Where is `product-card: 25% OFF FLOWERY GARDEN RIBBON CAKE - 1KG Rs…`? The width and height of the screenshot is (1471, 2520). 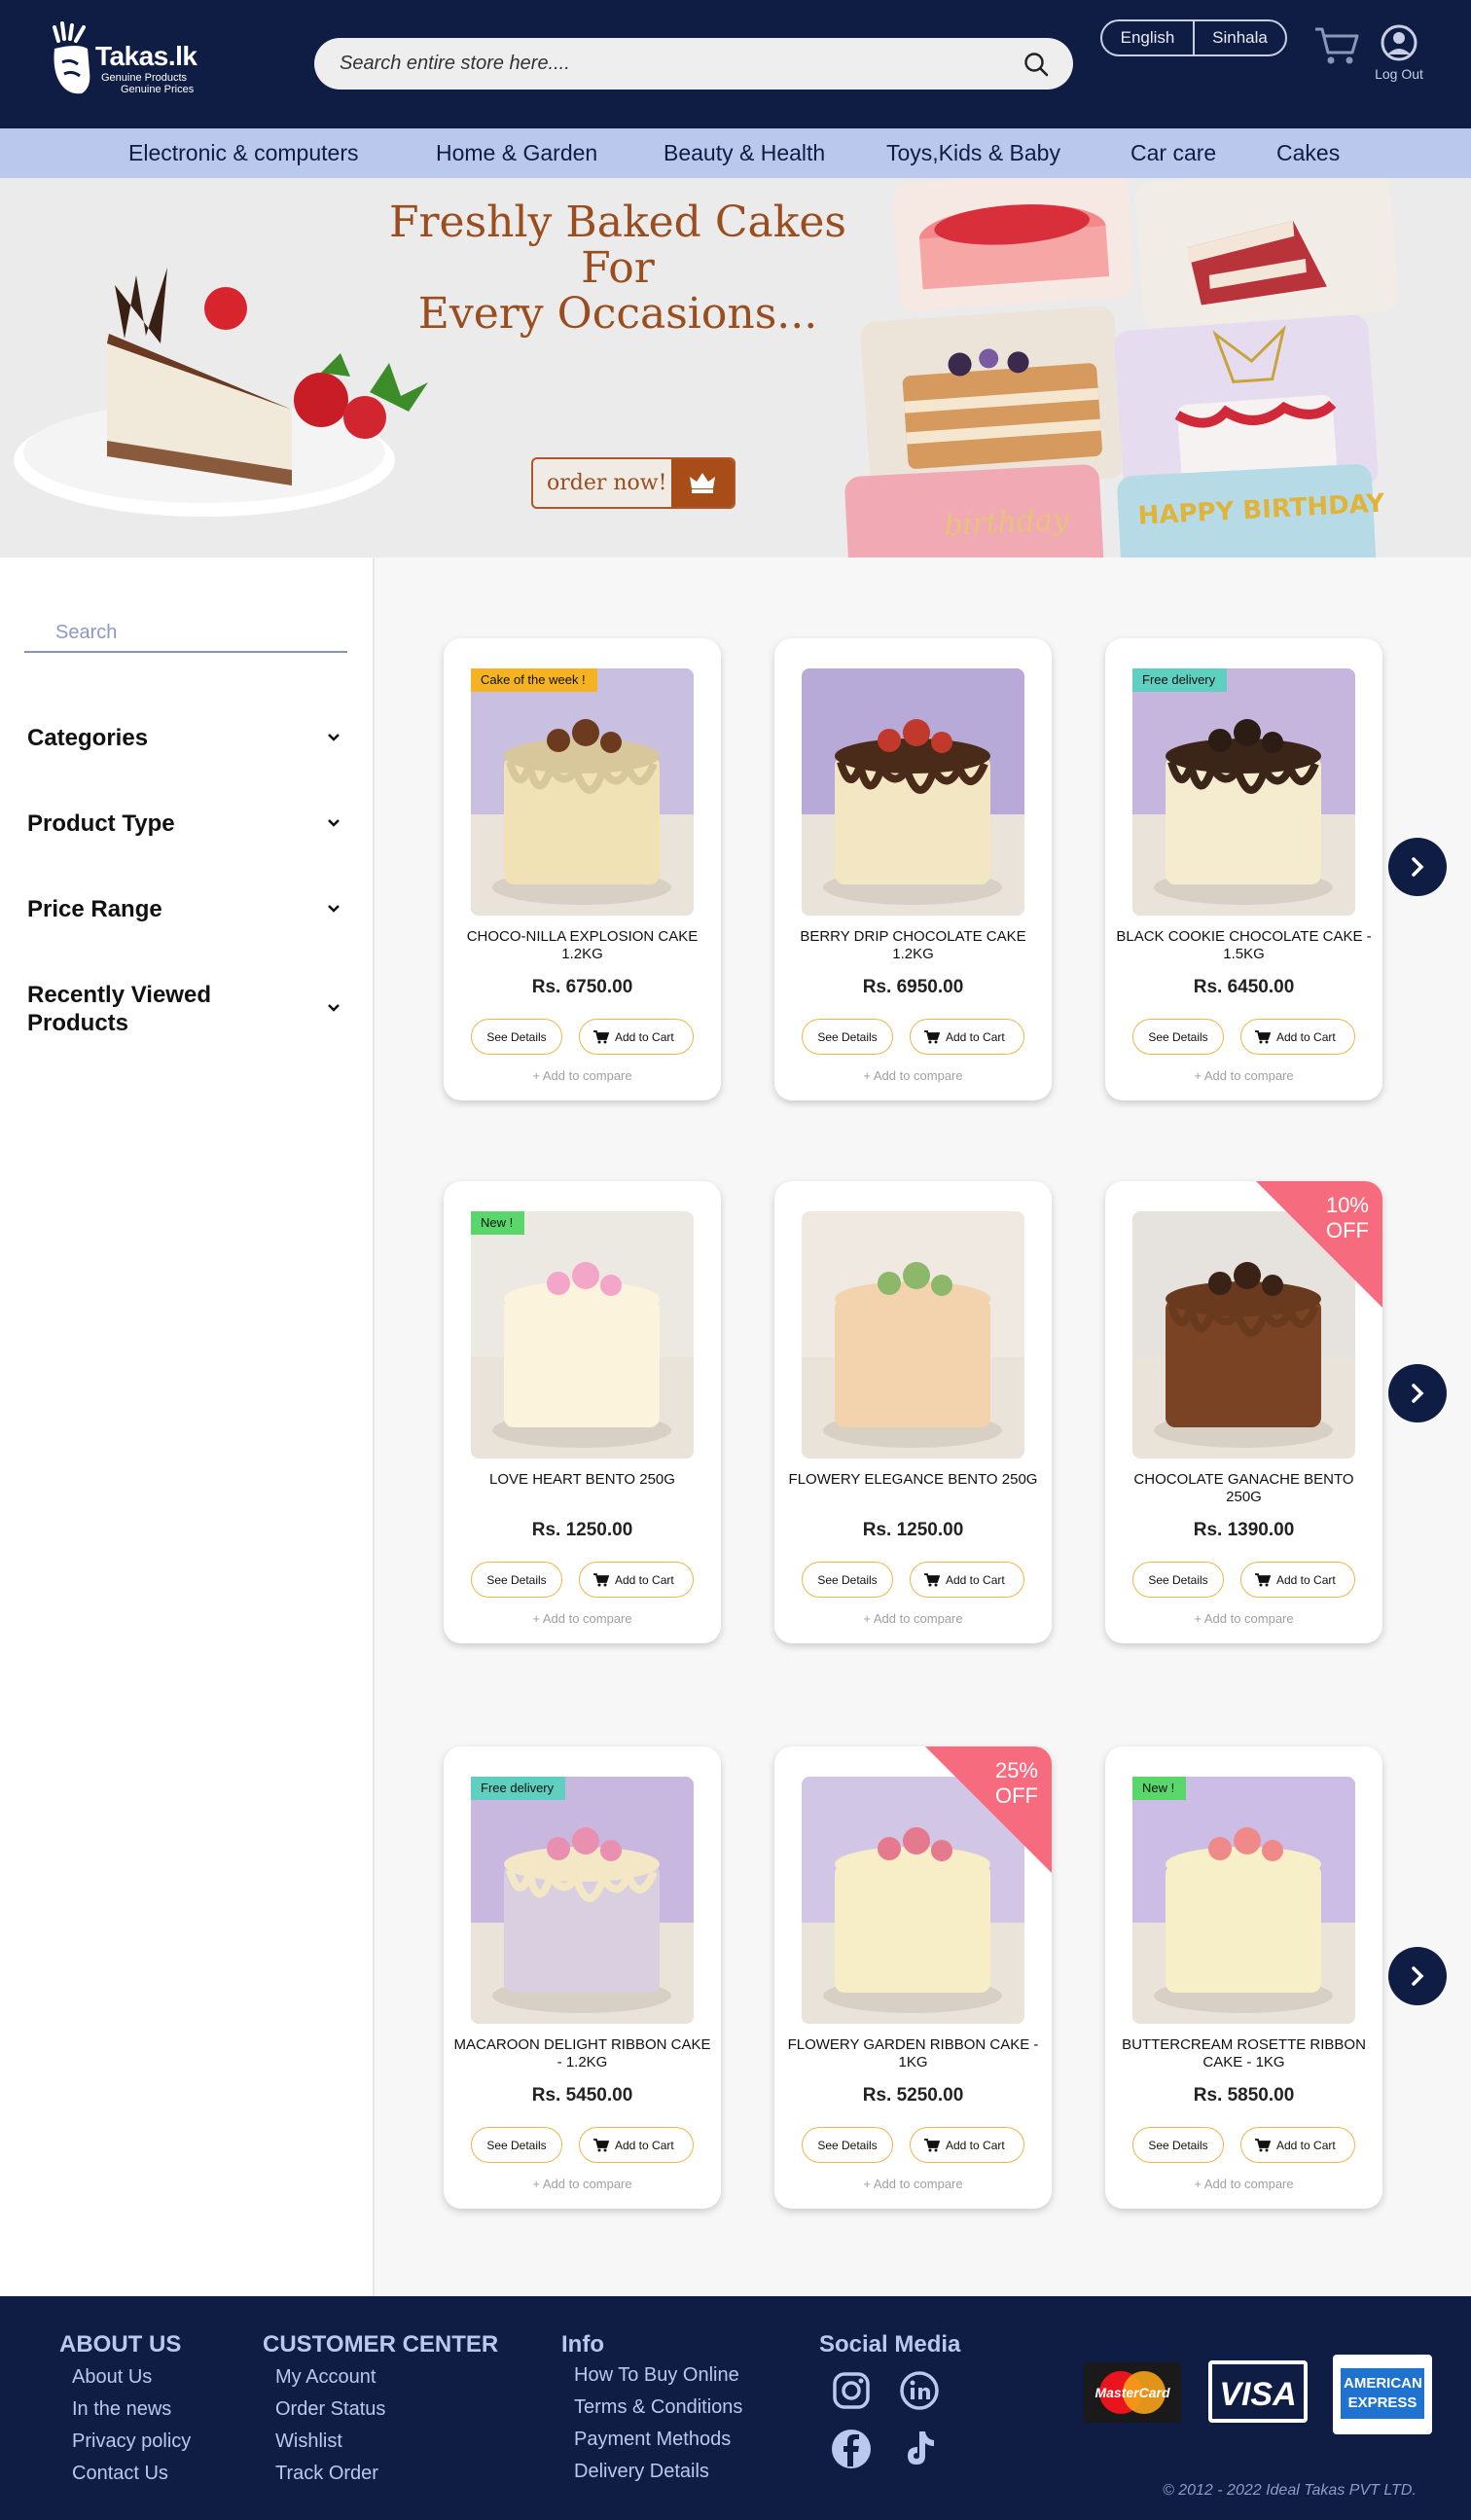 product-card: 25% OFF FLOWERY GARDEN RIBBON CAKE - 1KG Rs… is located at coordinates (913, 1977).